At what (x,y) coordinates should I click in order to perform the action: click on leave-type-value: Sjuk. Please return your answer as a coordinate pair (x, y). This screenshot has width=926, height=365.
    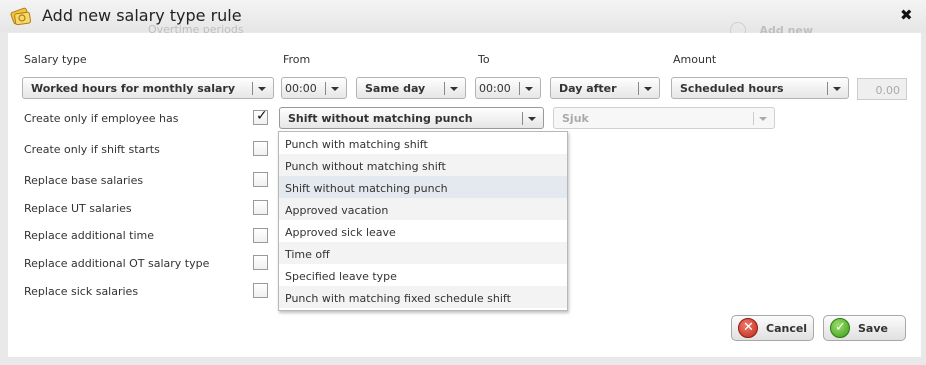
    Looking at the image, I should click on (575, 118).